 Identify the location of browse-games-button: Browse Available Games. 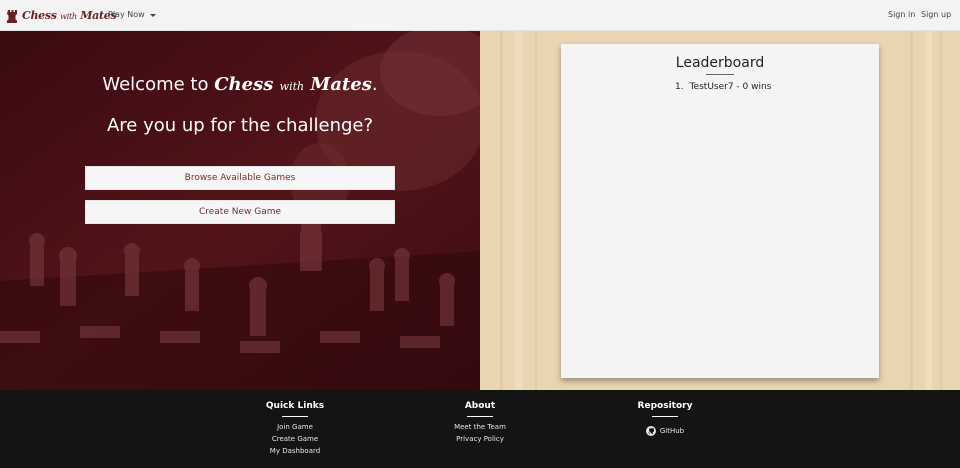
(240, 178).